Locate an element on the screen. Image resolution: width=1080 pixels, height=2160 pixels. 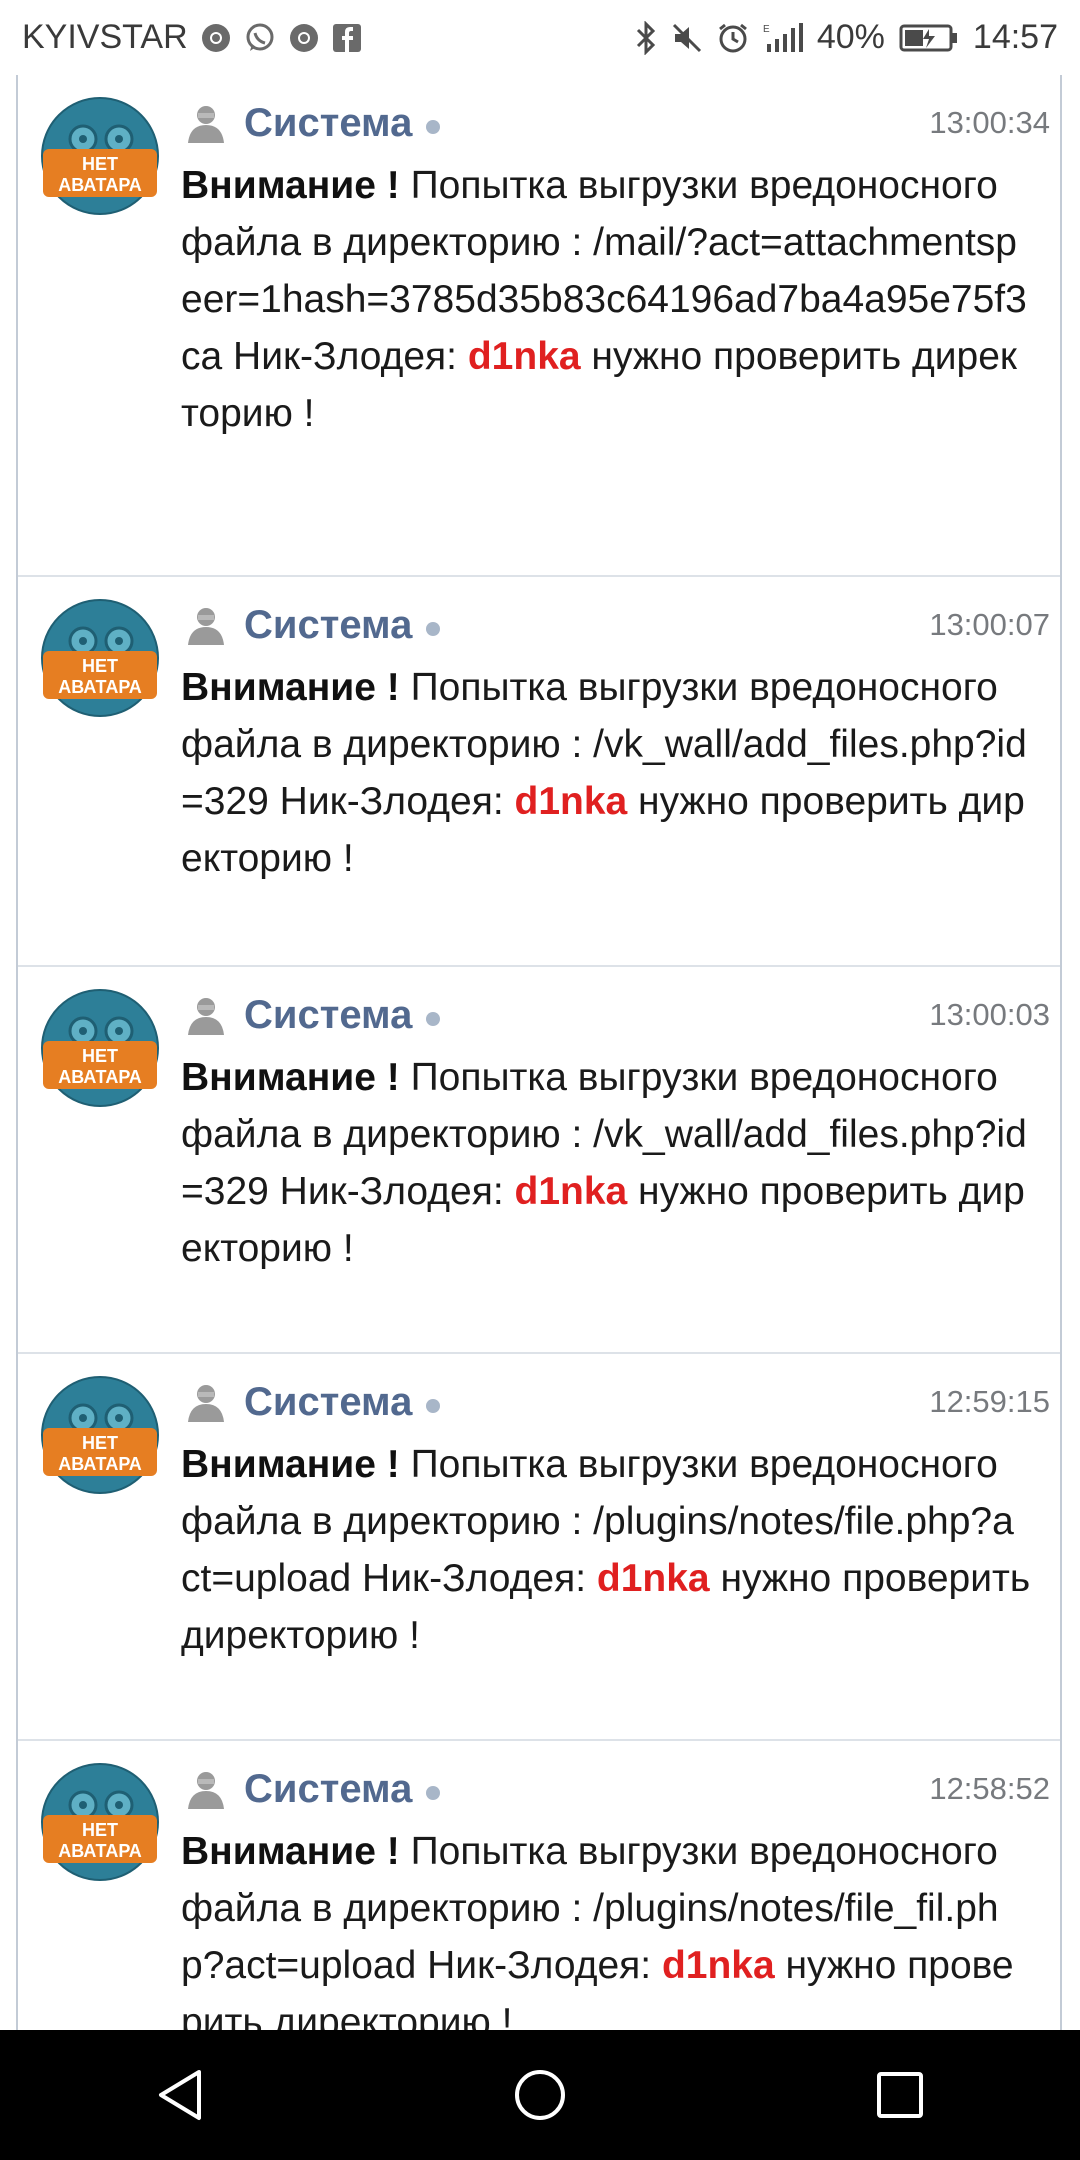
message-header: Система 12:58:52 is located at coordinates (618, 1789).